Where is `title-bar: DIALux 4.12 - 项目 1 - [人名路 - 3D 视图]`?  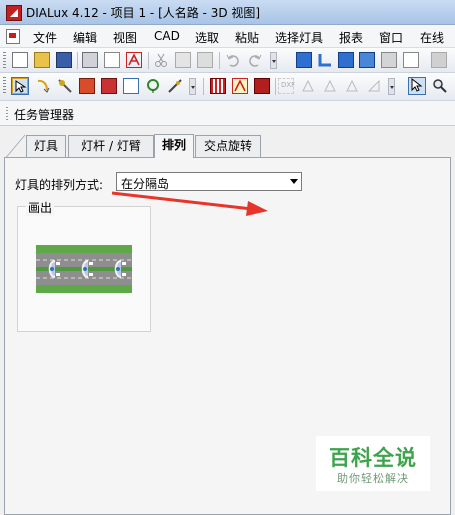
title-bar: DIALux 4.12 - 项目 1 - [人名路 - 3D 视图] is located at coordinates (227, 12).